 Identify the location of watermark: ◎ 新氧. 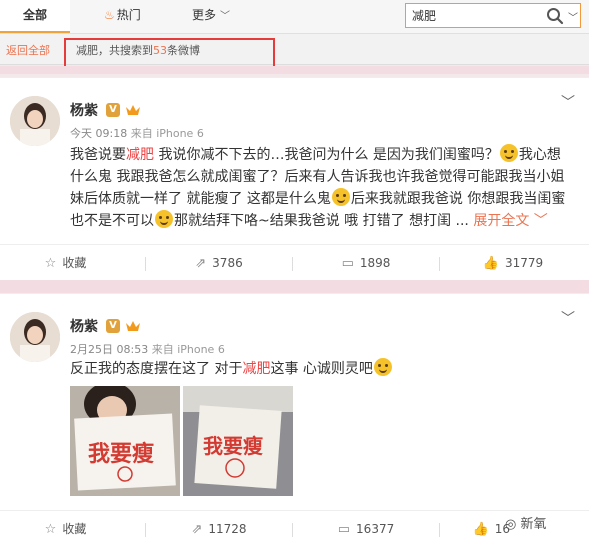
(526, 522).